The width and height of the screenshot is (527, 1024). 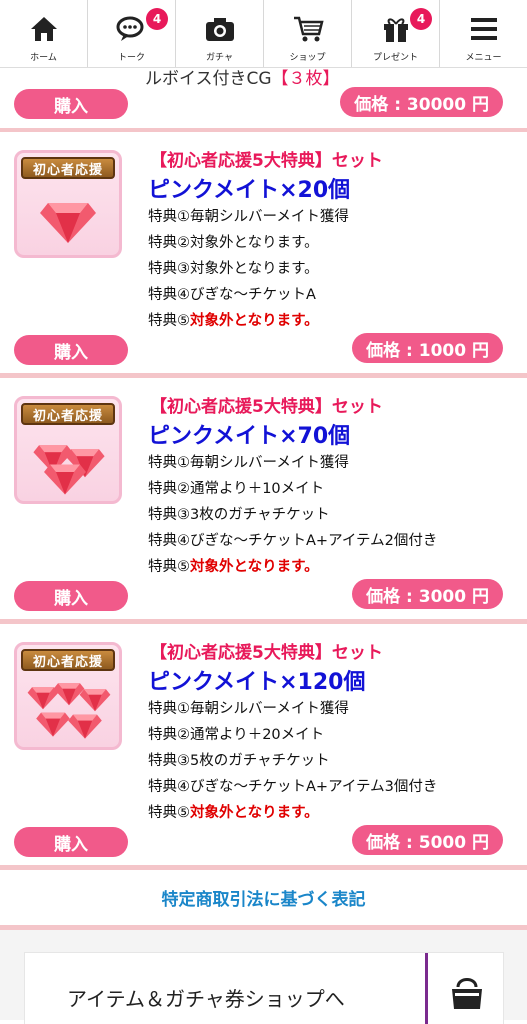 I want to click on nav-label: トーク, so click(x=131, y=58).